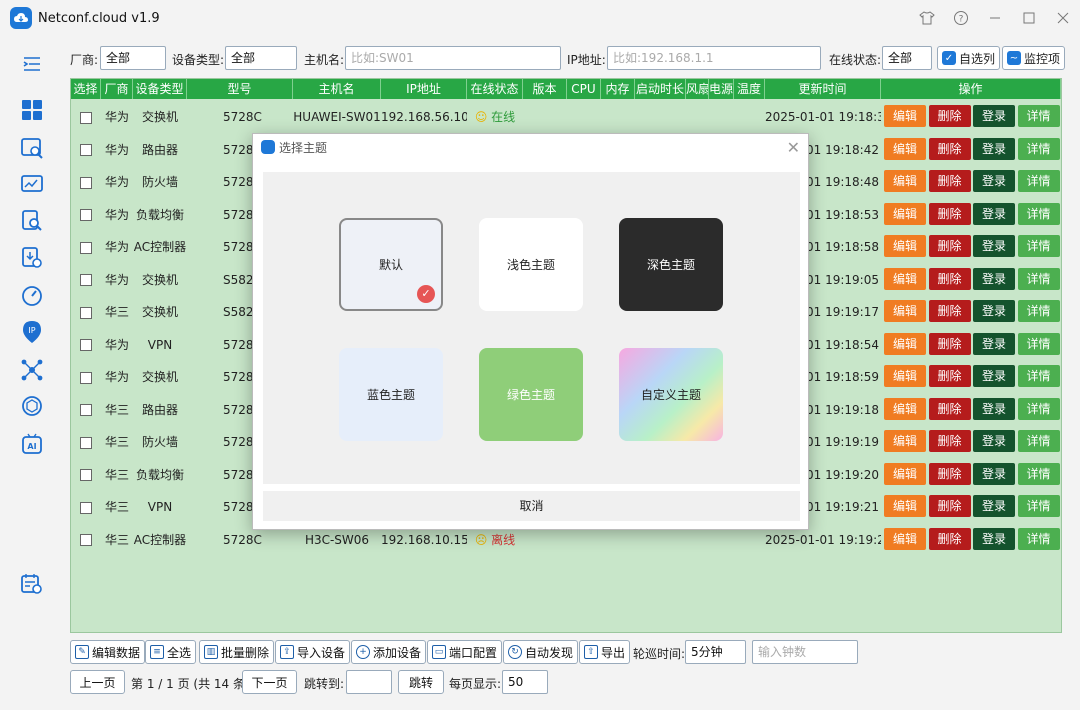 This screenshot has height=710, width=1080. Describe the element at coordinates (32, 221) in the screenshot. I see `search-report-icon` at that location.